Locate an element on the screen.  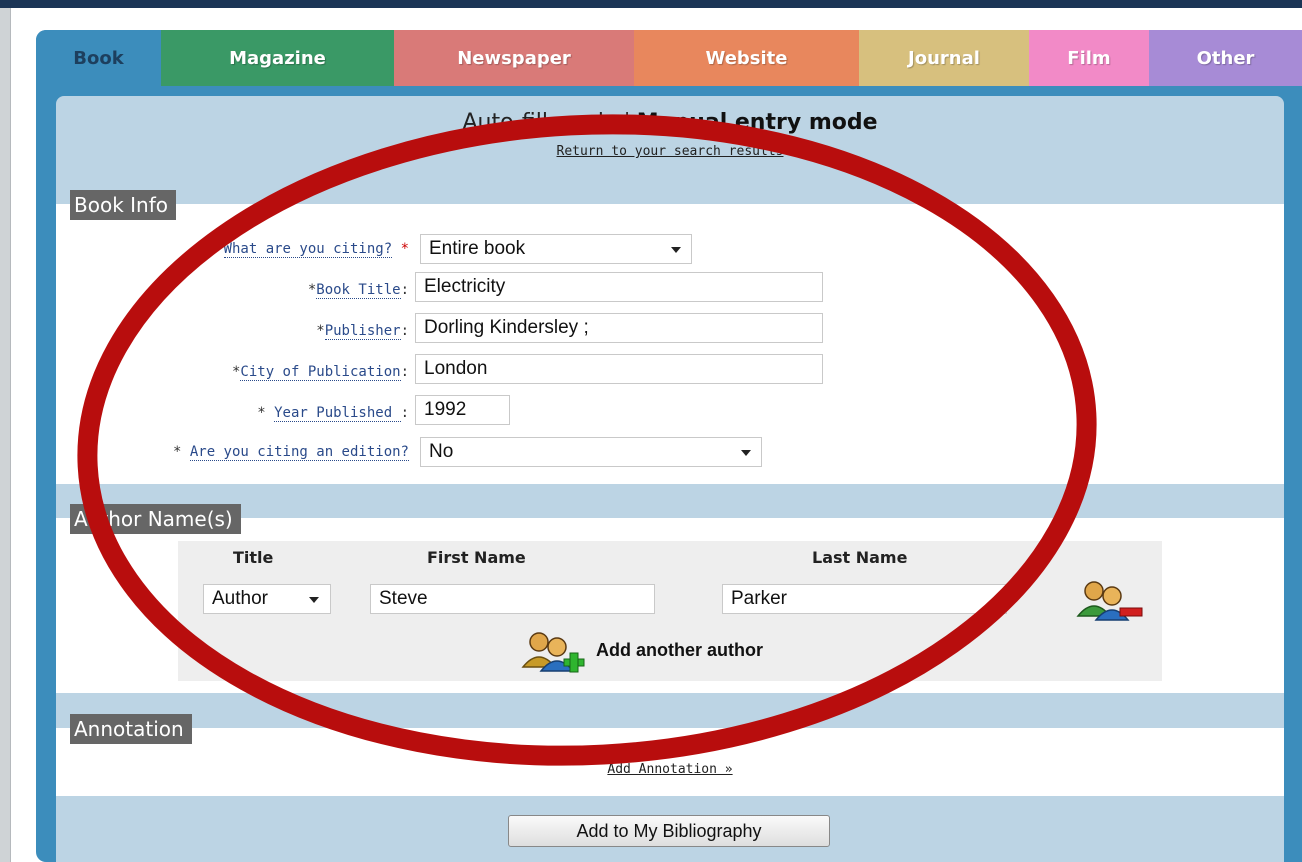
author-first-name-field: Steve is located at coordinates (512, 599).